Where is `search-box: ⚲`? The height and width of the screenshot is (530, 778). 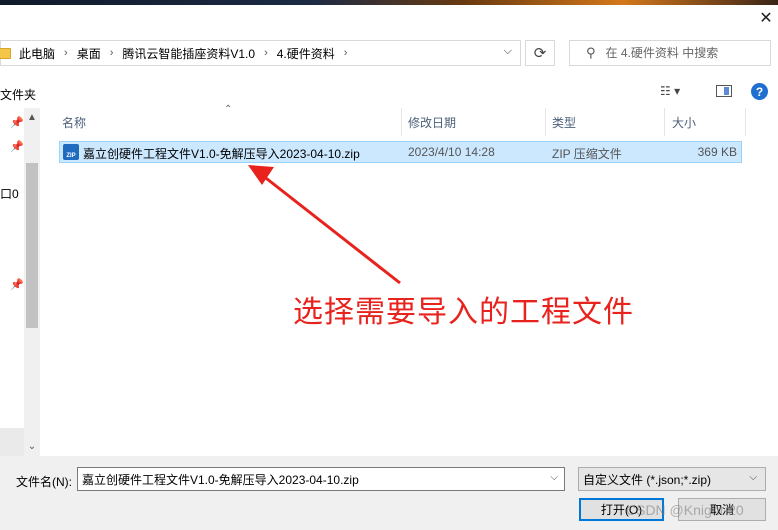 search-box: ⚲ is located at coordinates (670, 53).